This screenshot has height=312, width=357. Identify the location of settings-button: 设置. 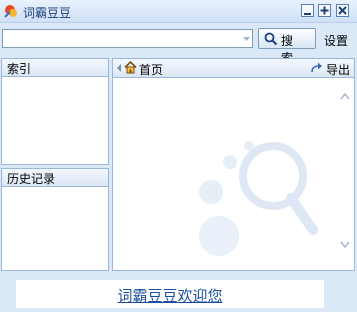
(336, 40).